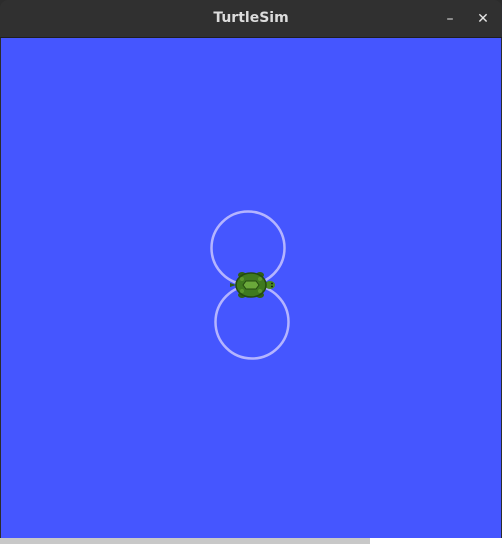  I want to click on drawing-area, so click(250, 285).